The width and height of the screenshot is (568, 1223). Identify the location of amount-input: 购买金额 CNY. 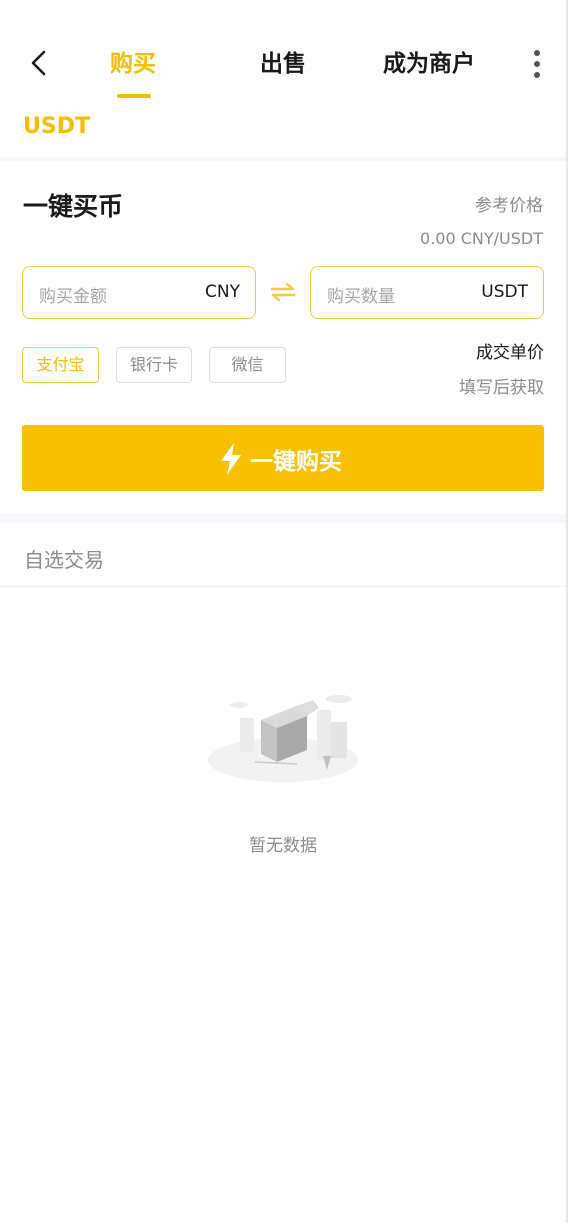
(139, 292).